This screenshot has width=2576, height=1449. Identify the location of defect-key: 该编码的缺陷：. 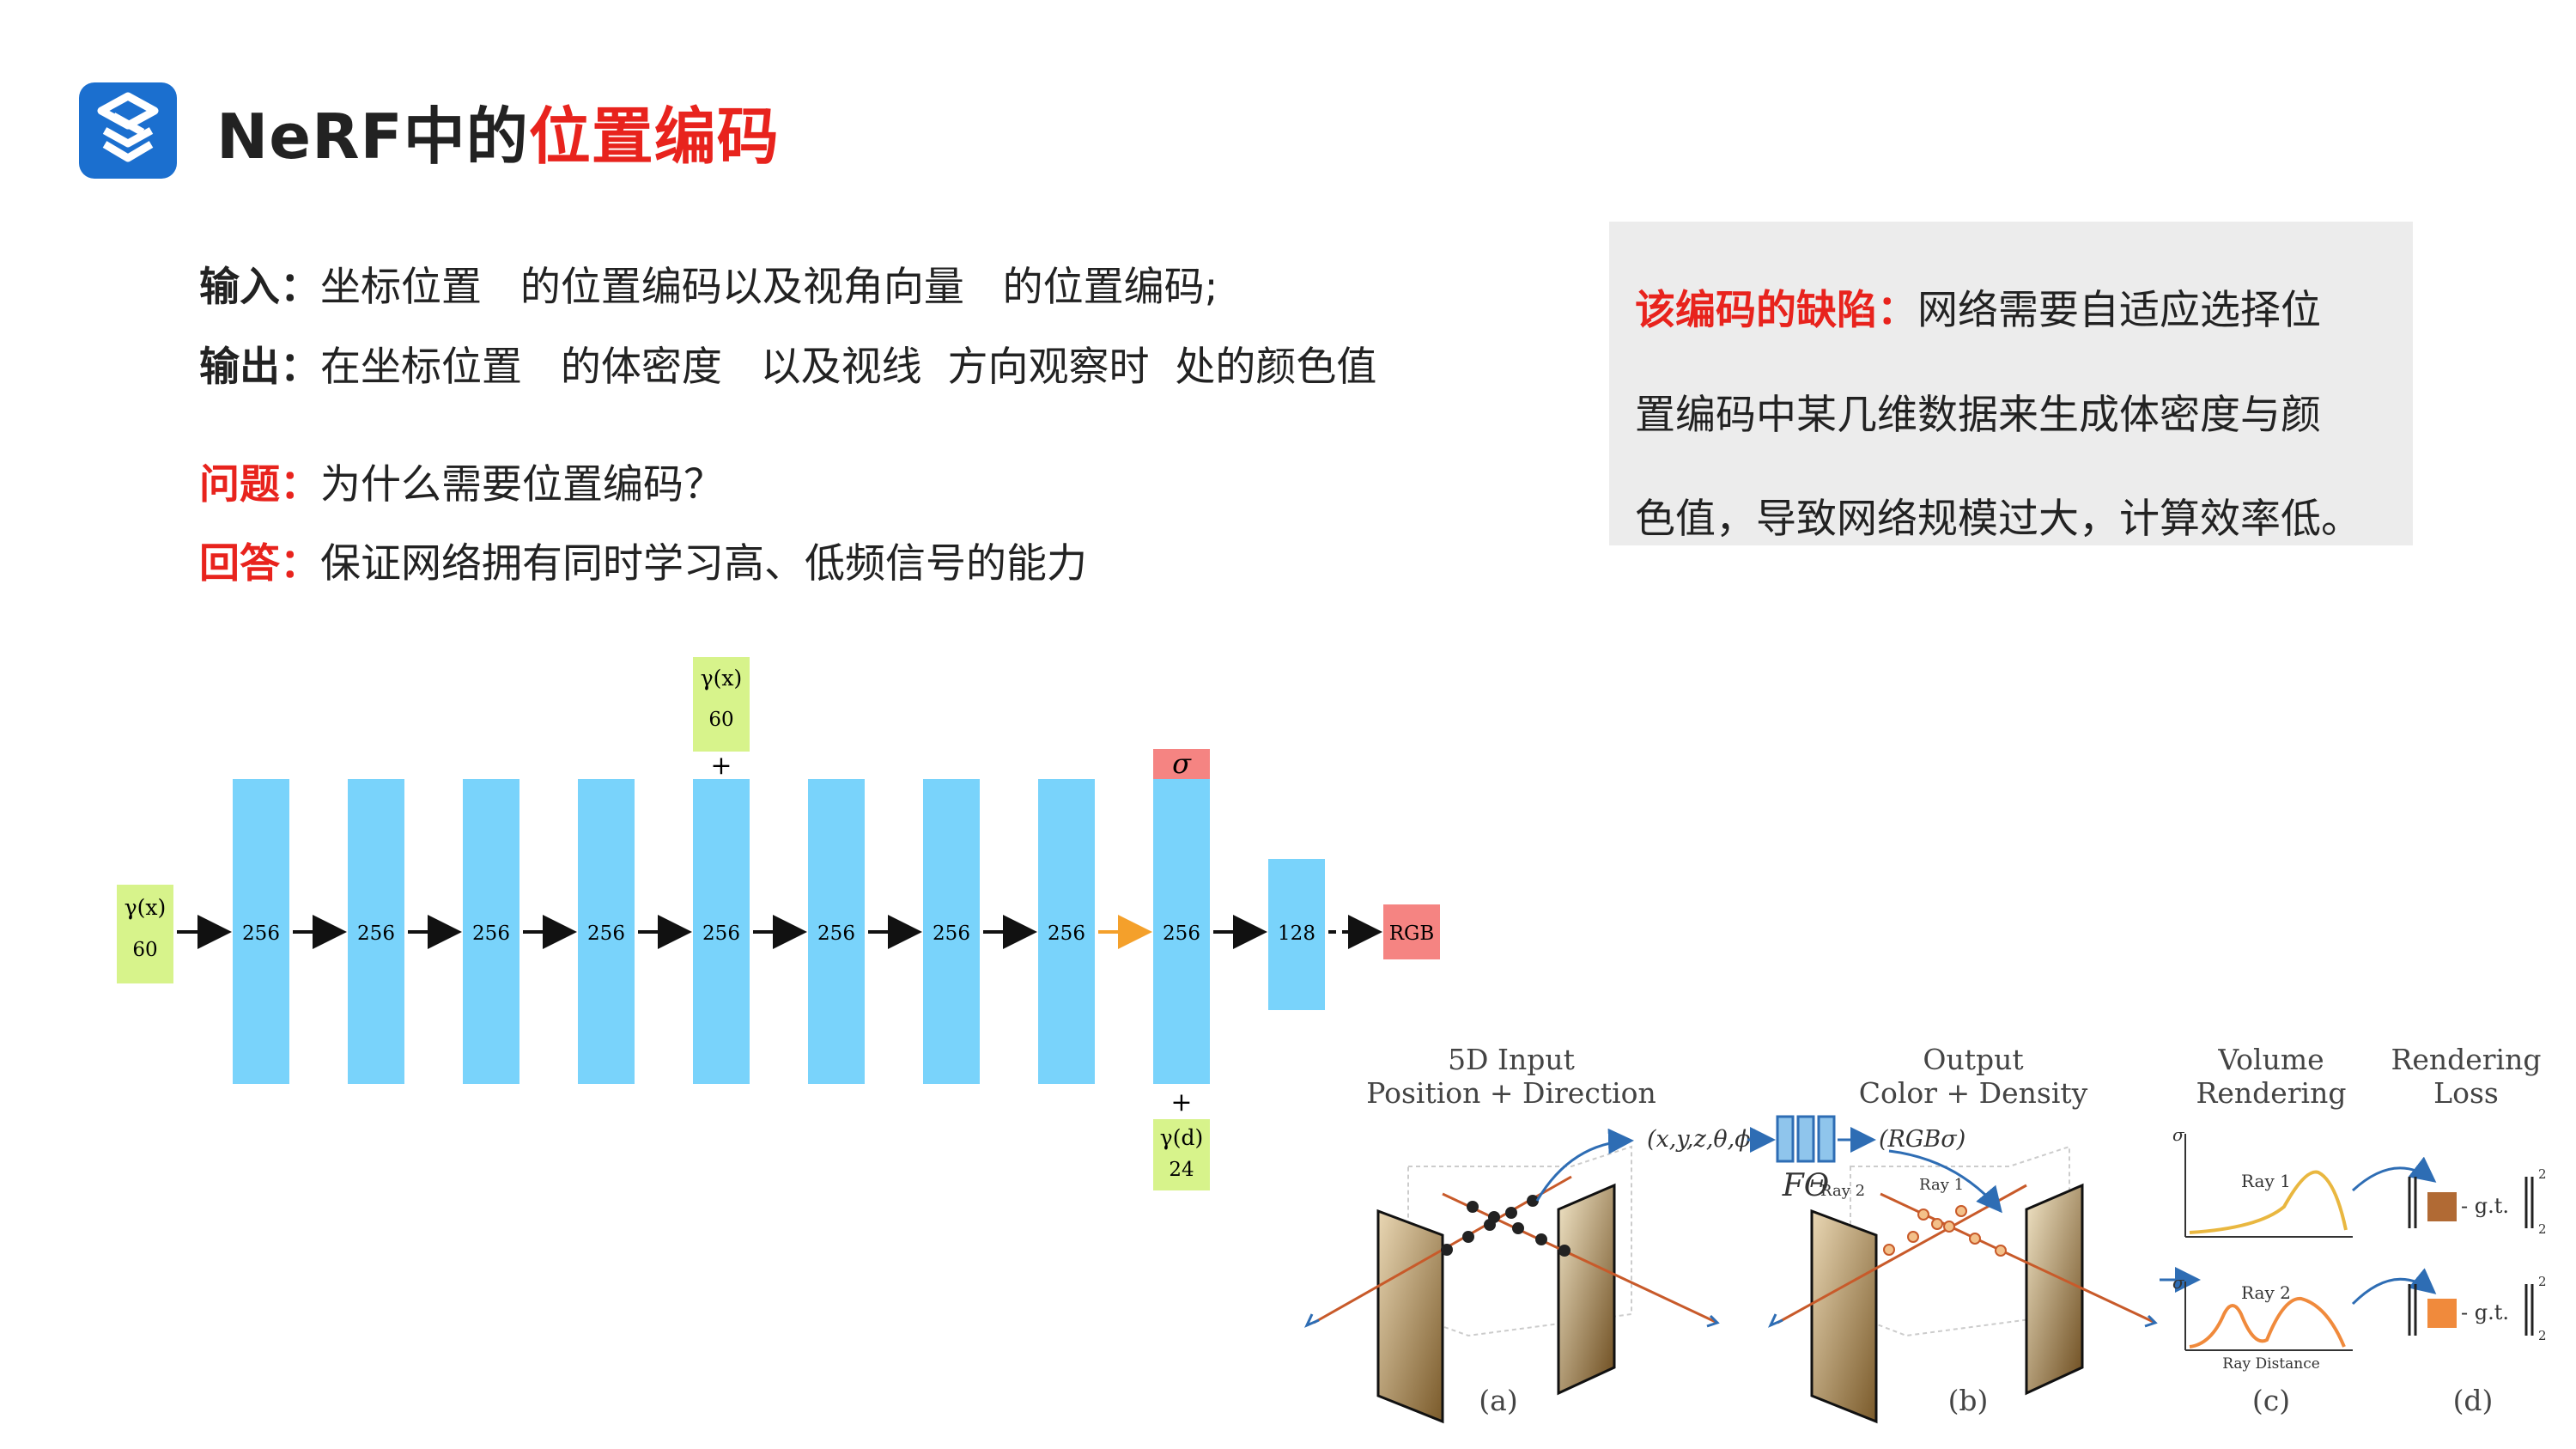
(1776, 310).